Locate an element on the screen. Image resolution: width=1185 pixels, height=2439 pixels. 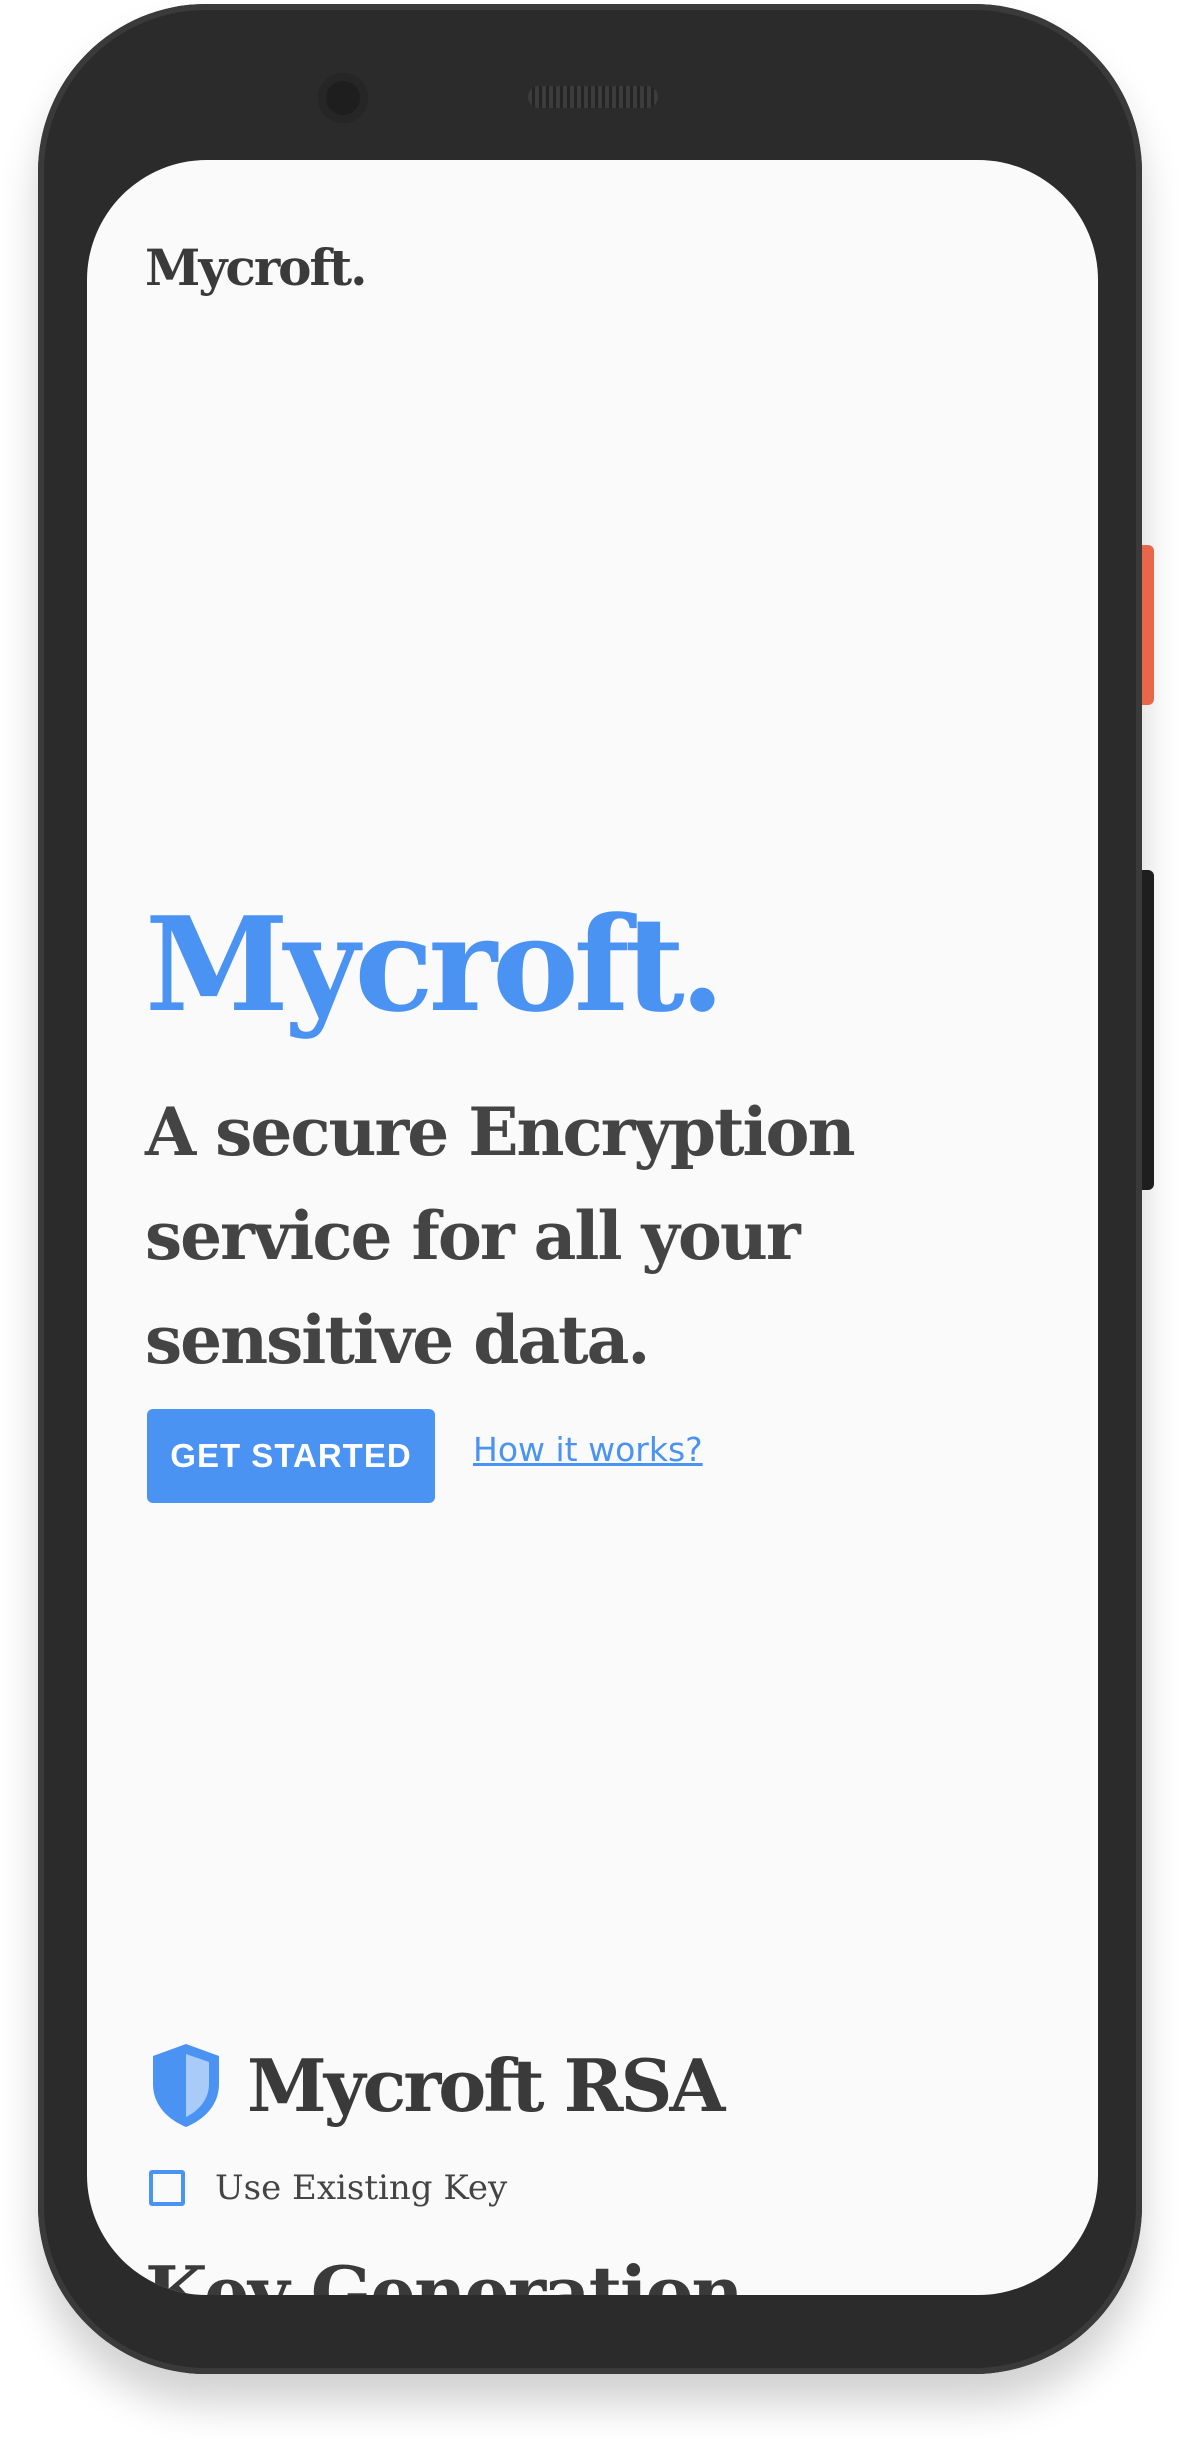
use-existing-key-toggle: Use Existing Key is located at coordinates (328, 2188).